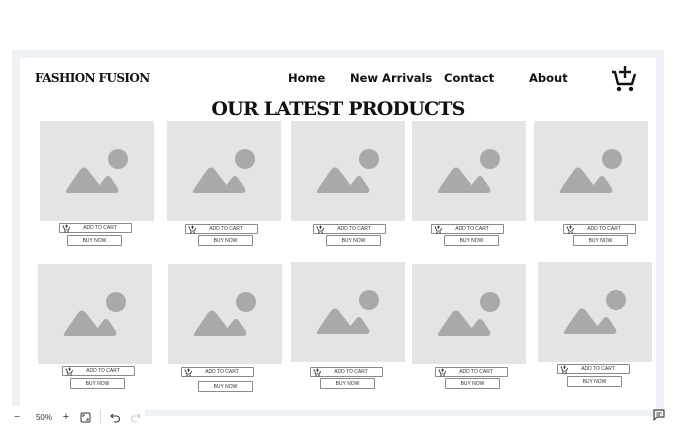 The height and width of the screenshot is (448, 693). What do you see at coordinates (115, 417) in the screenshot?
I see `undo-icon` at bounding box center [115, 417].